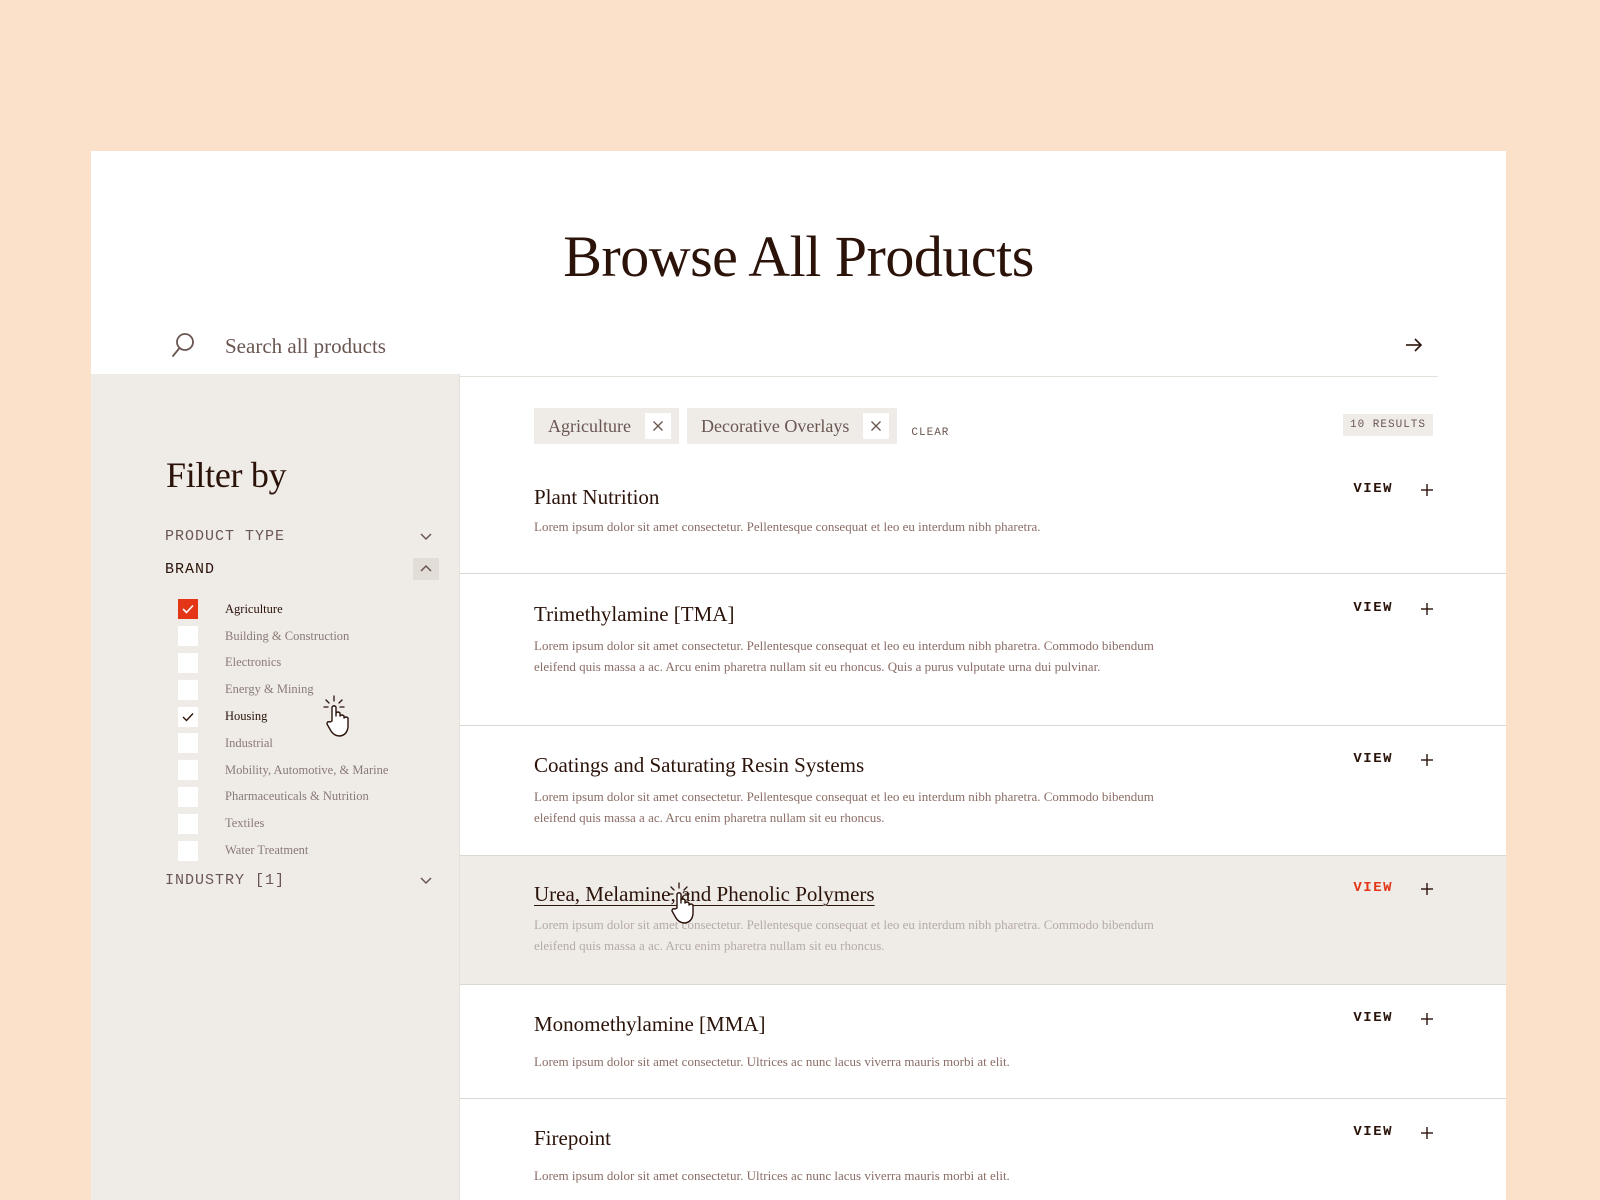 The height and width of the screenshot is (1200, 1600). What do you see at coordinates (190, 569) in the screenshot?
I see `facet-label: BRAND` at bounding box center [190, 569].